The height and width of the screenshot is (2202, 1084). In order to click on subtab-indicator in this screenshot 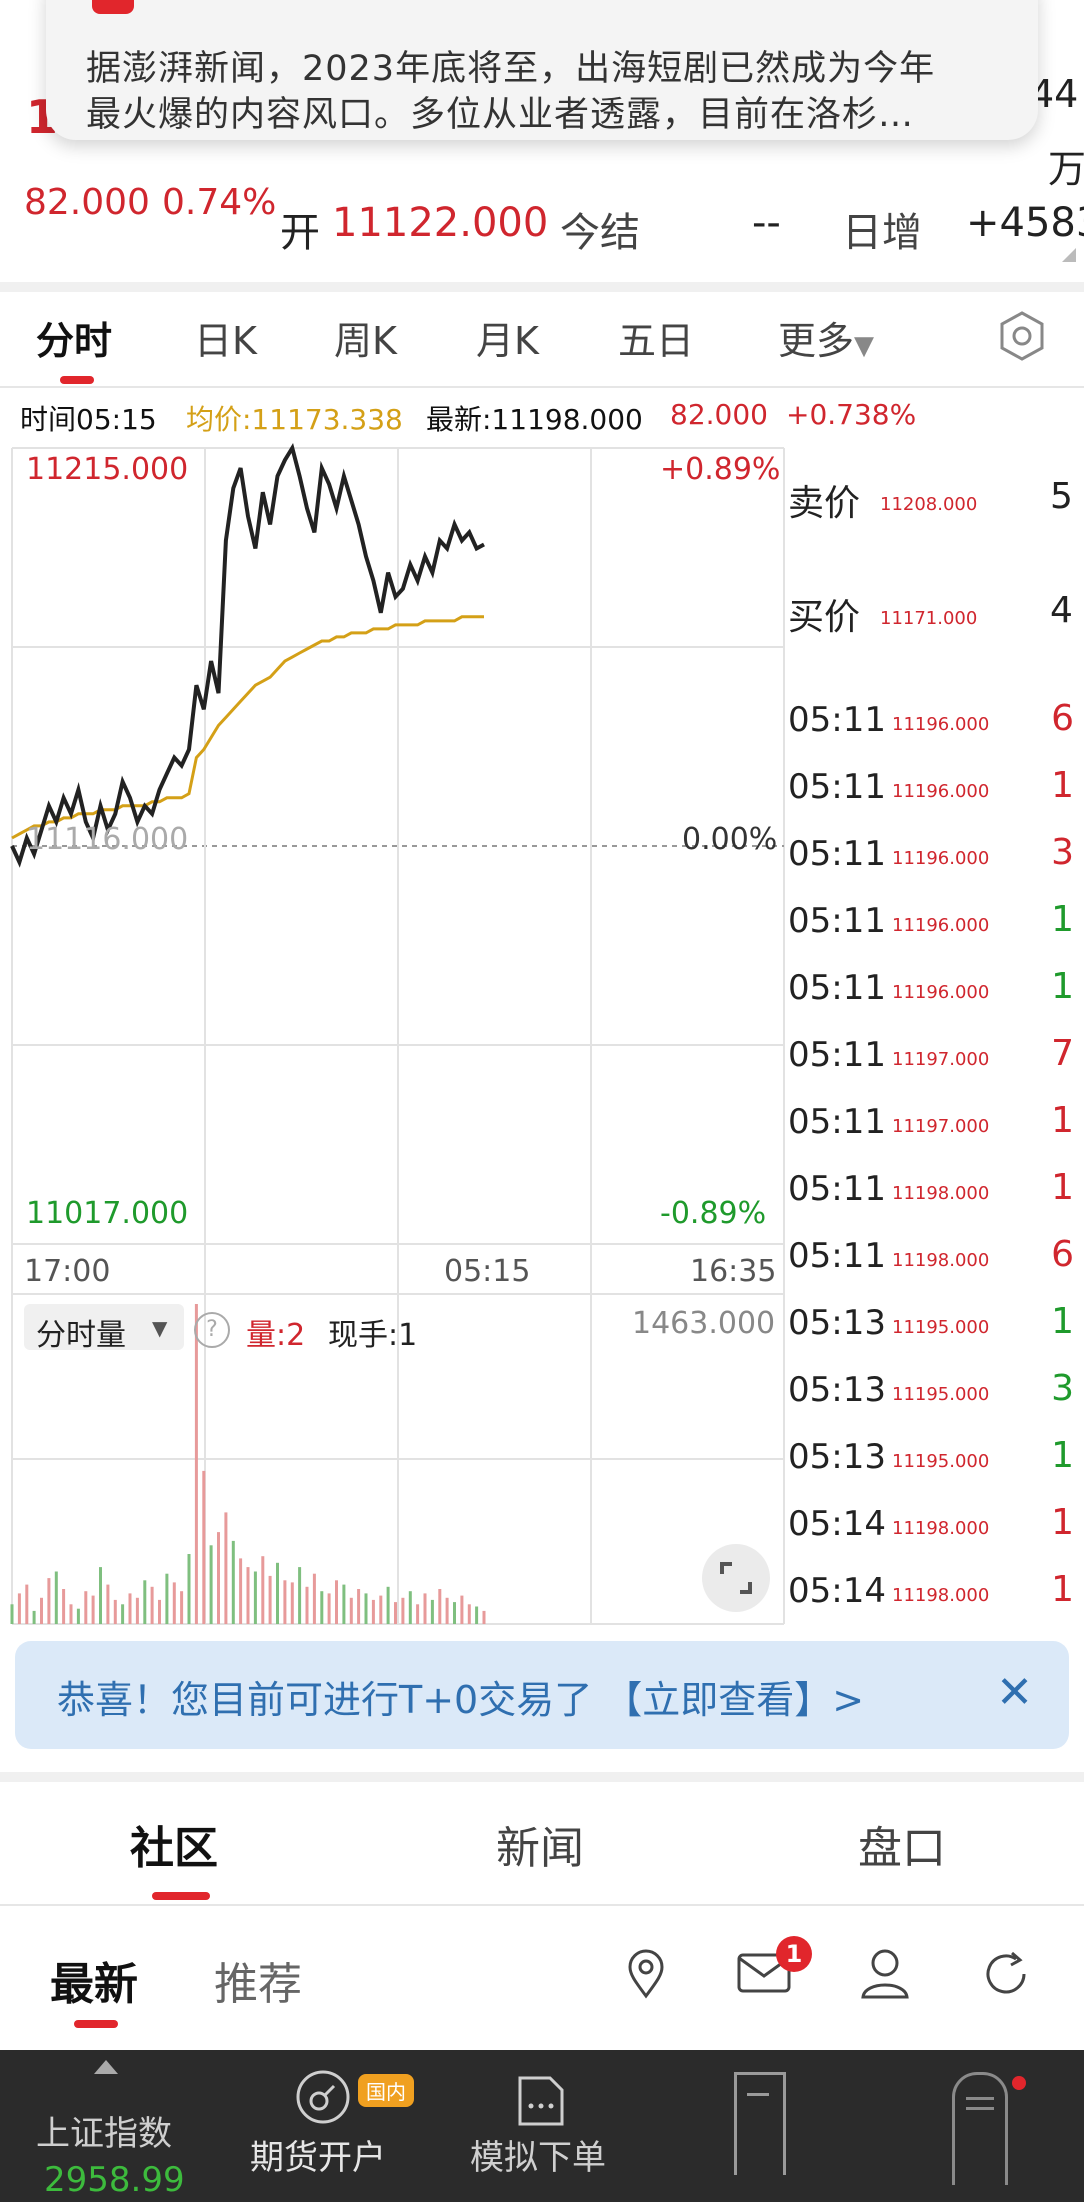, I will do `click(96, 2024)`.